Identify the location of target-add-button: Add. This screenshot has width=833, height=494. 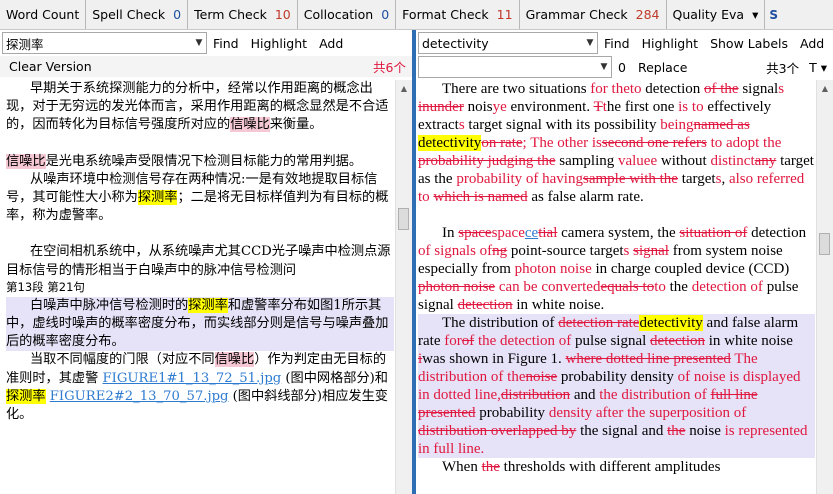
(812, 43).